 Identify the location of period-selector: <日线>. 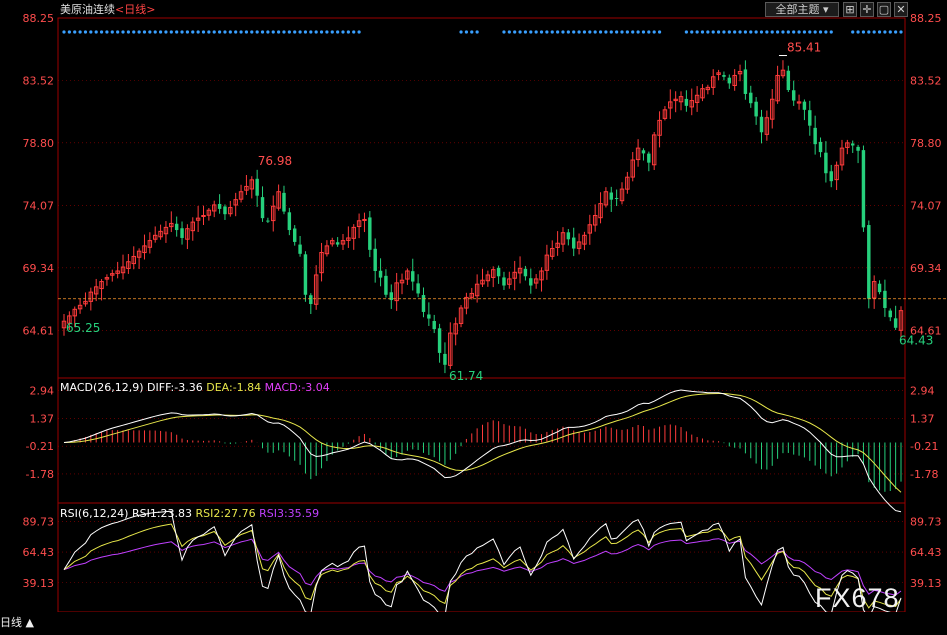
(135, 9).